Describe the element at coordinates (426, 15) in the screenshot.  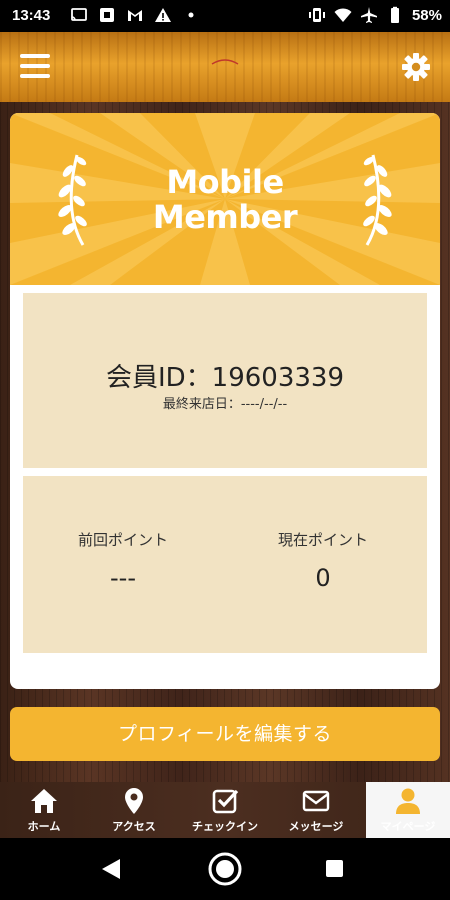
I see `battery-percent: 58%` at that location.